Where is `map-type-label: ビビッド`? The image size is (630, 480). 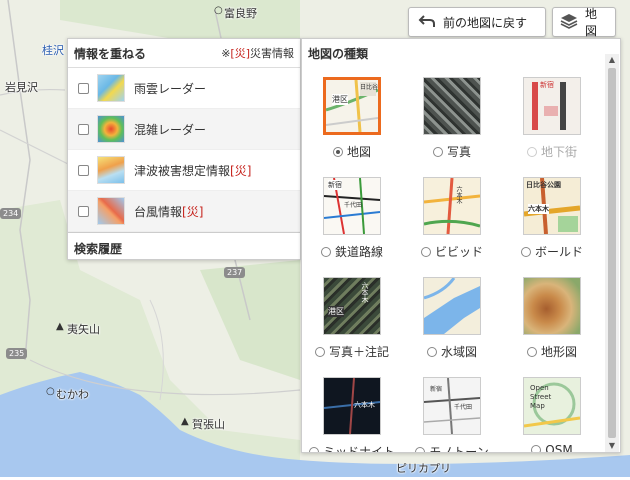
map-type-label: ビビッド is located at coordinates (452, 251).